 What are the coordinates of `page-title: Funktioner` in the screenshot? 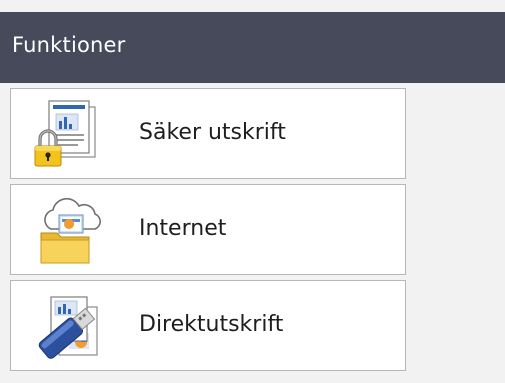 It's located at (69, 45).